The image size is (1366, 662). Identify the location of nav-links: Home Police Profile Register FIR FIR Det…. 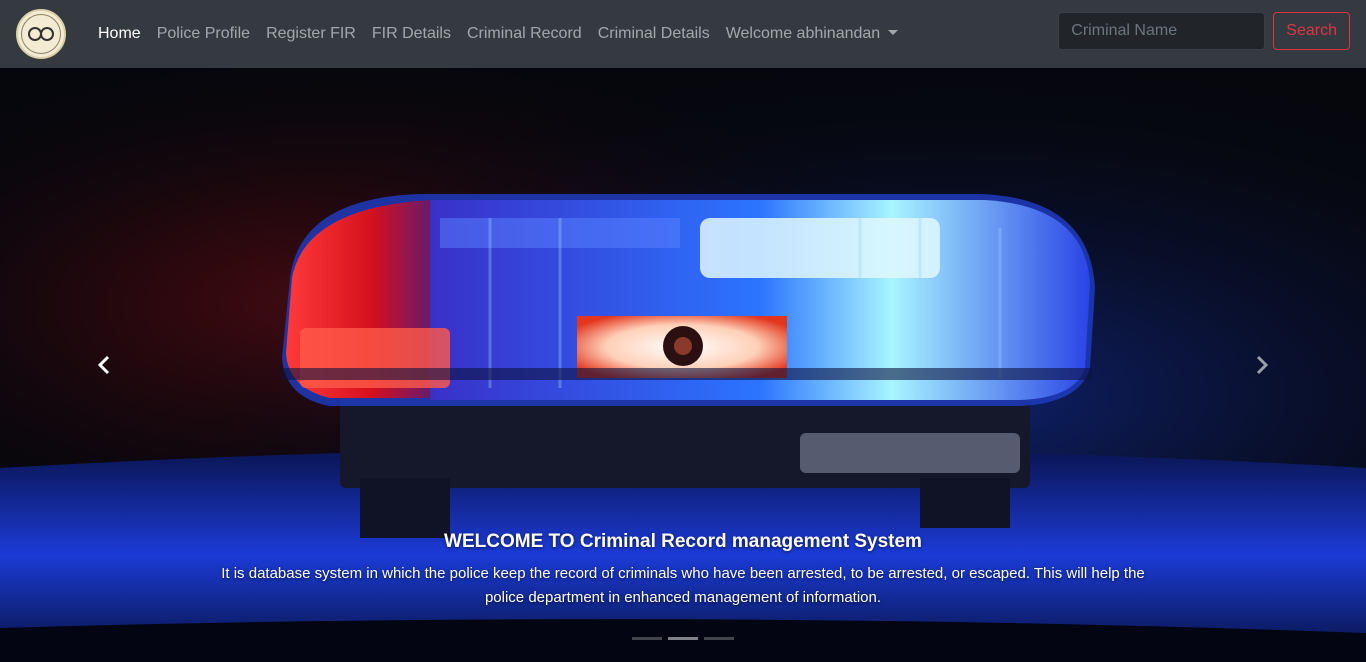
(498, 34).